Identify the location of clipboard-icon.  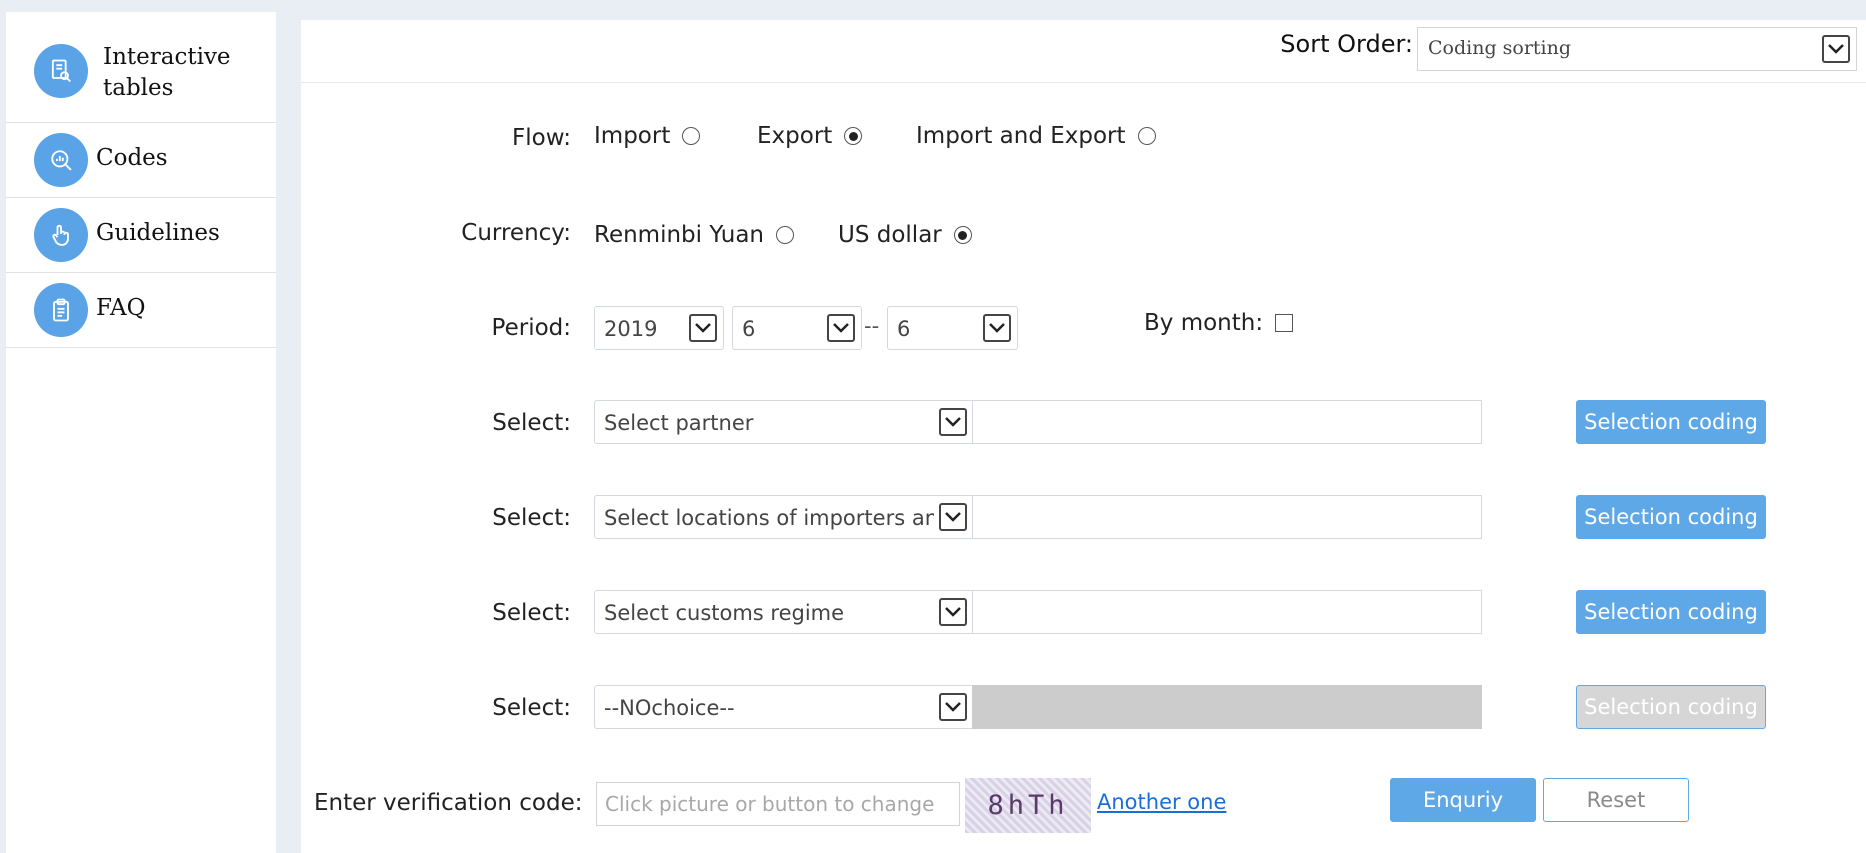
(61, 310).